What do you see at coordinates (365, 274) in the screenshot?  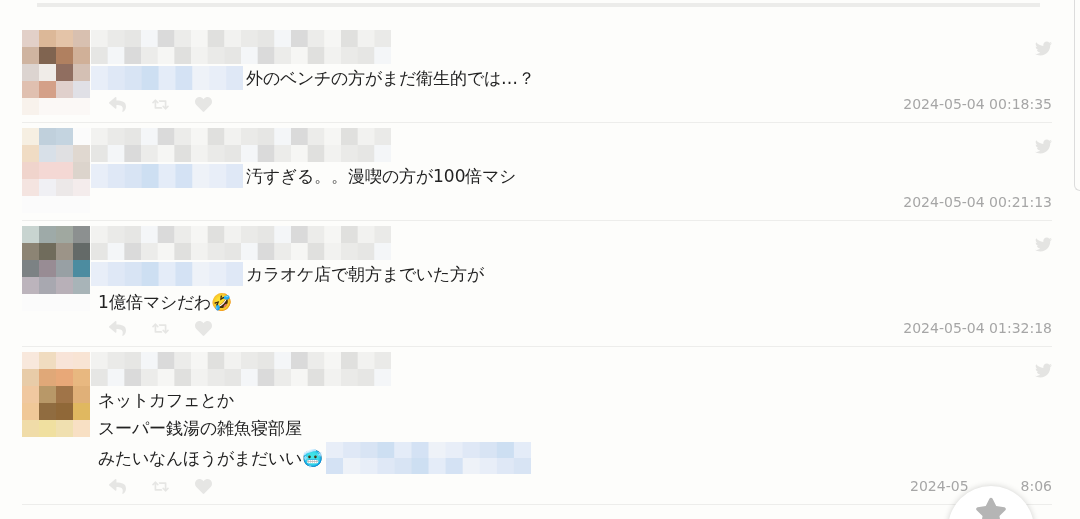 I see `tweet-text: カラオケ店で朝方までいた方が` at bounding box center [365, 274].